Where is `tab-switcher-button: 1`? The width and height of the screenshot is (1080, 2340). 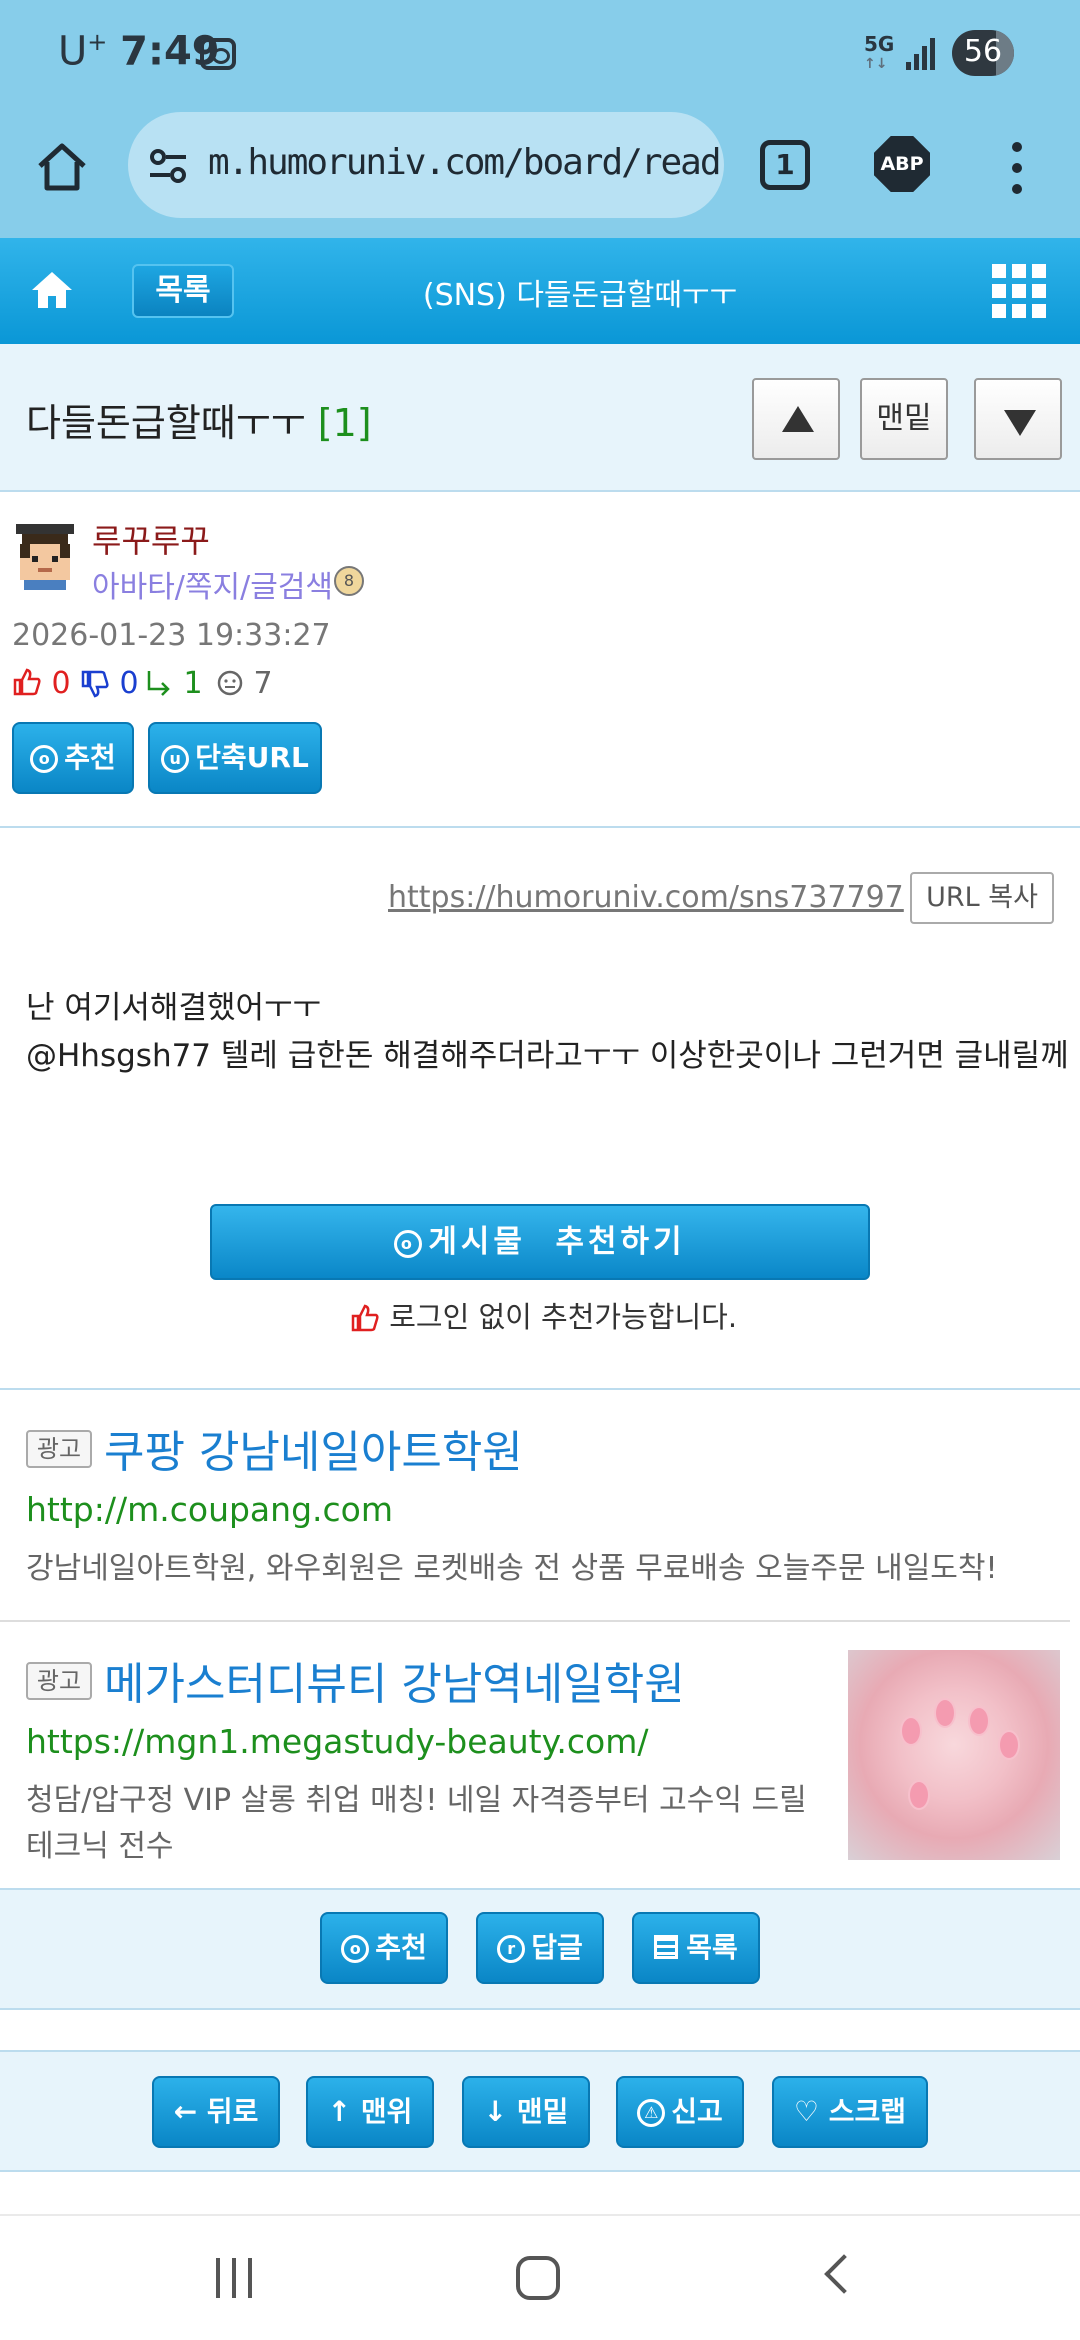
tab-switcher-button: 1 is located at coordinates (785, 165).